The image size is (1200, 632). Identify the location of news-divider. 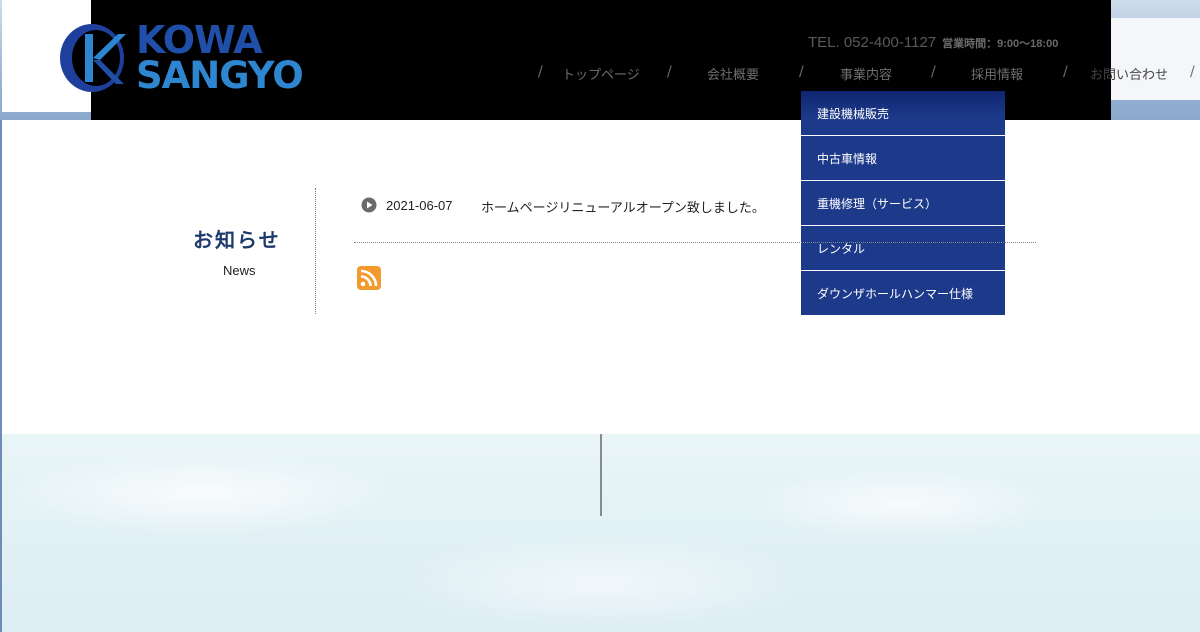
(315, 251).